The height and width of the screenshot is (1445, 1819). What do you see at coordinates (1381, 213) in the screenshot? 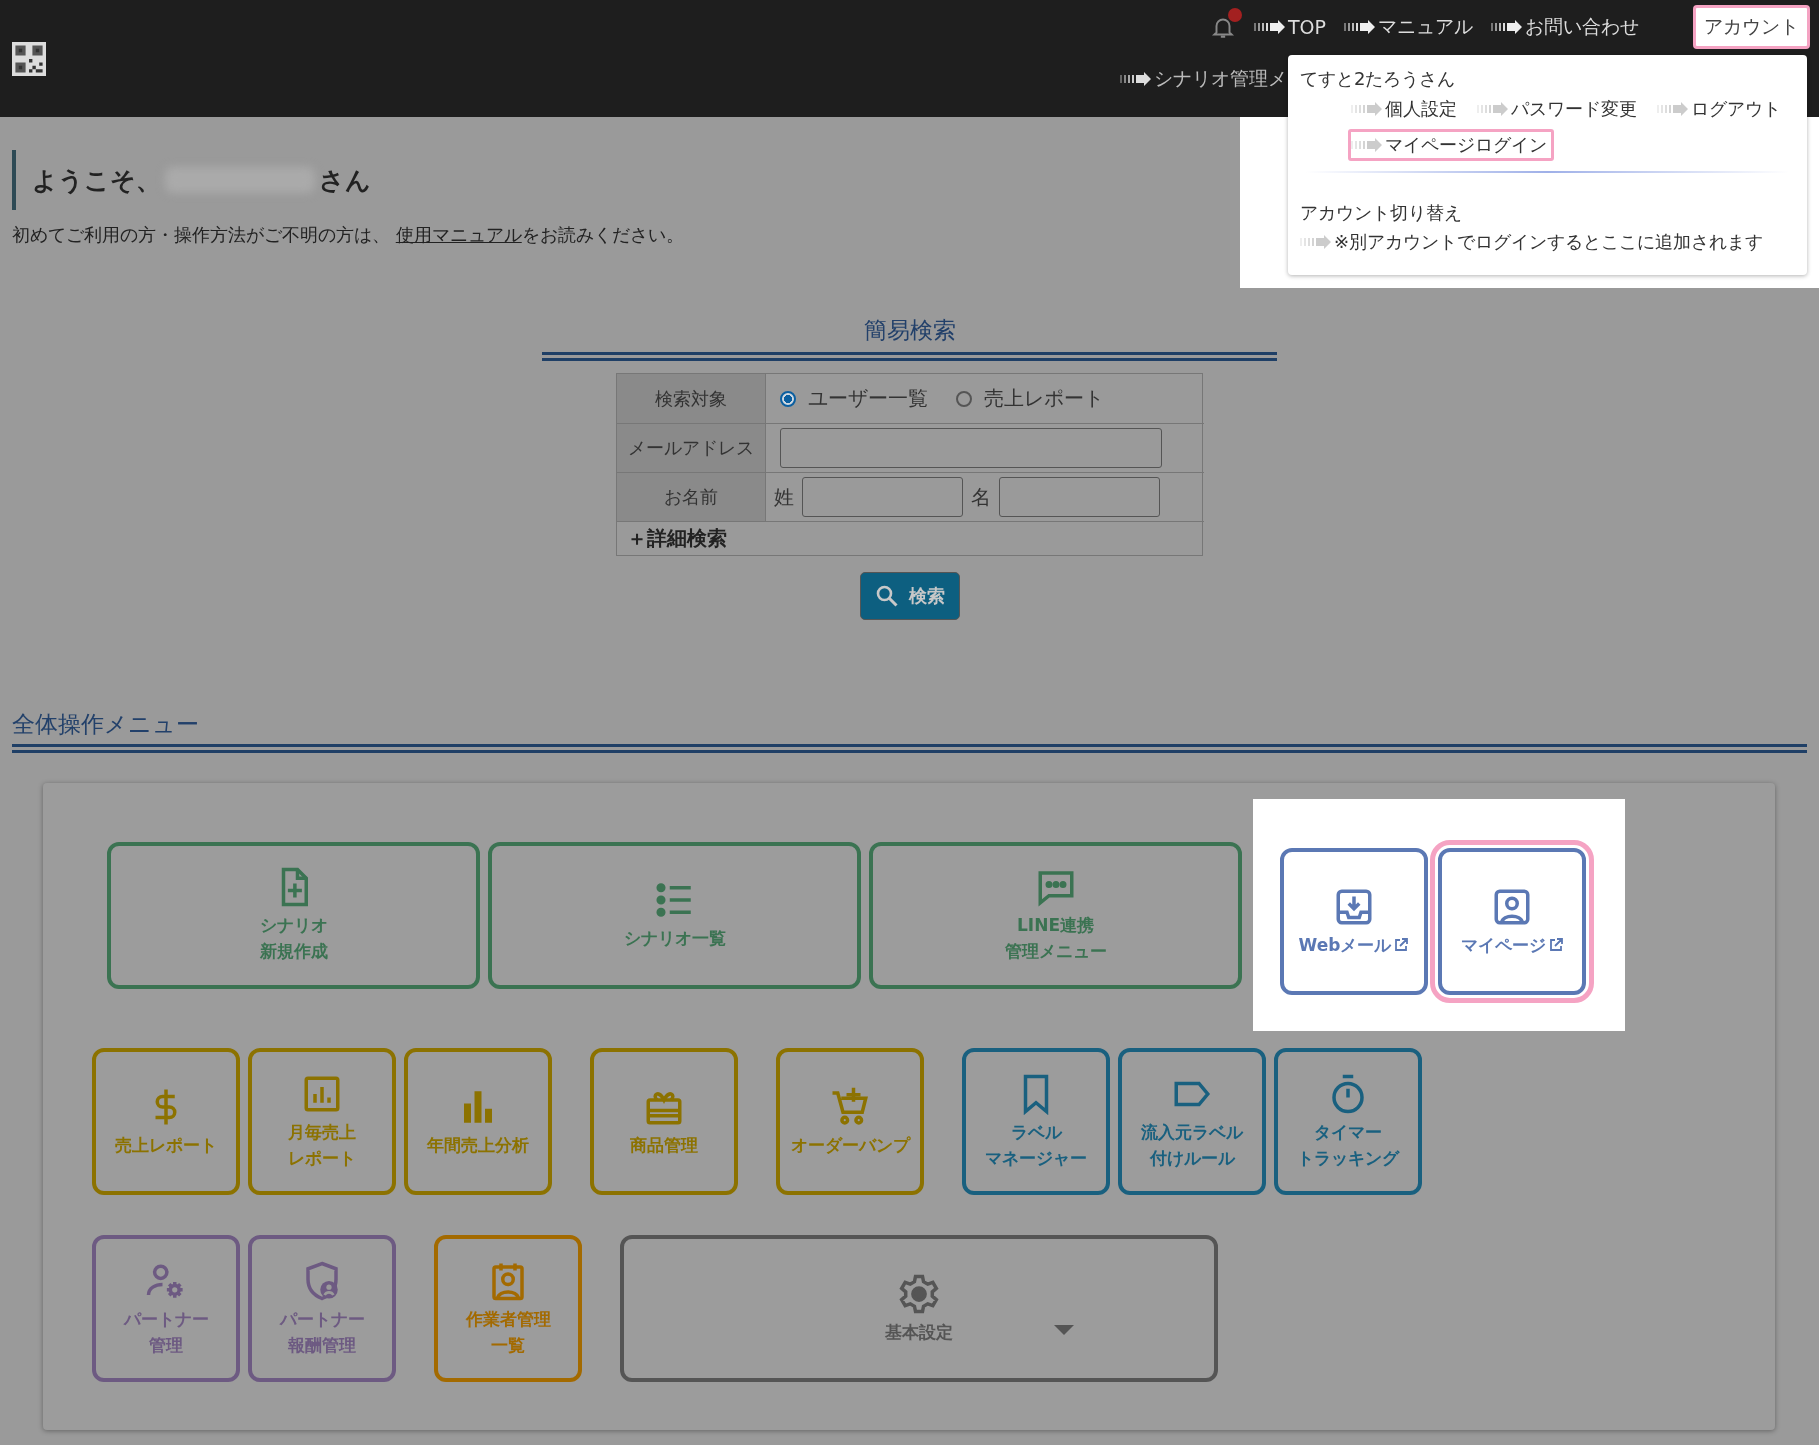
I see `section-title: アカウント切り替え` at bounding box center [1381, 213].